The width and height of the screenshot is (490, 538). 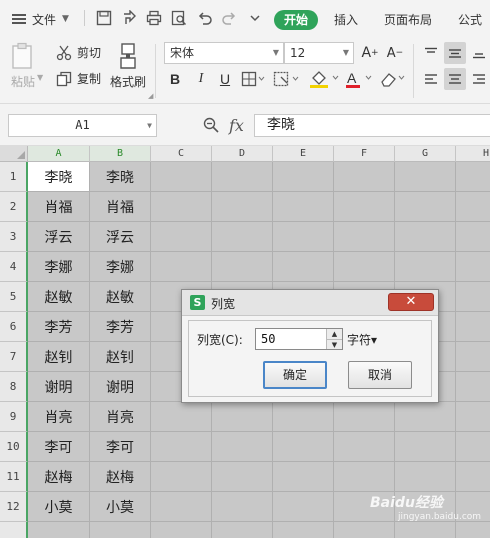 What do you see at coordinates (411, 302) in the screenshot?
I see `close-button: ✕` at bounding box center [411, 302].